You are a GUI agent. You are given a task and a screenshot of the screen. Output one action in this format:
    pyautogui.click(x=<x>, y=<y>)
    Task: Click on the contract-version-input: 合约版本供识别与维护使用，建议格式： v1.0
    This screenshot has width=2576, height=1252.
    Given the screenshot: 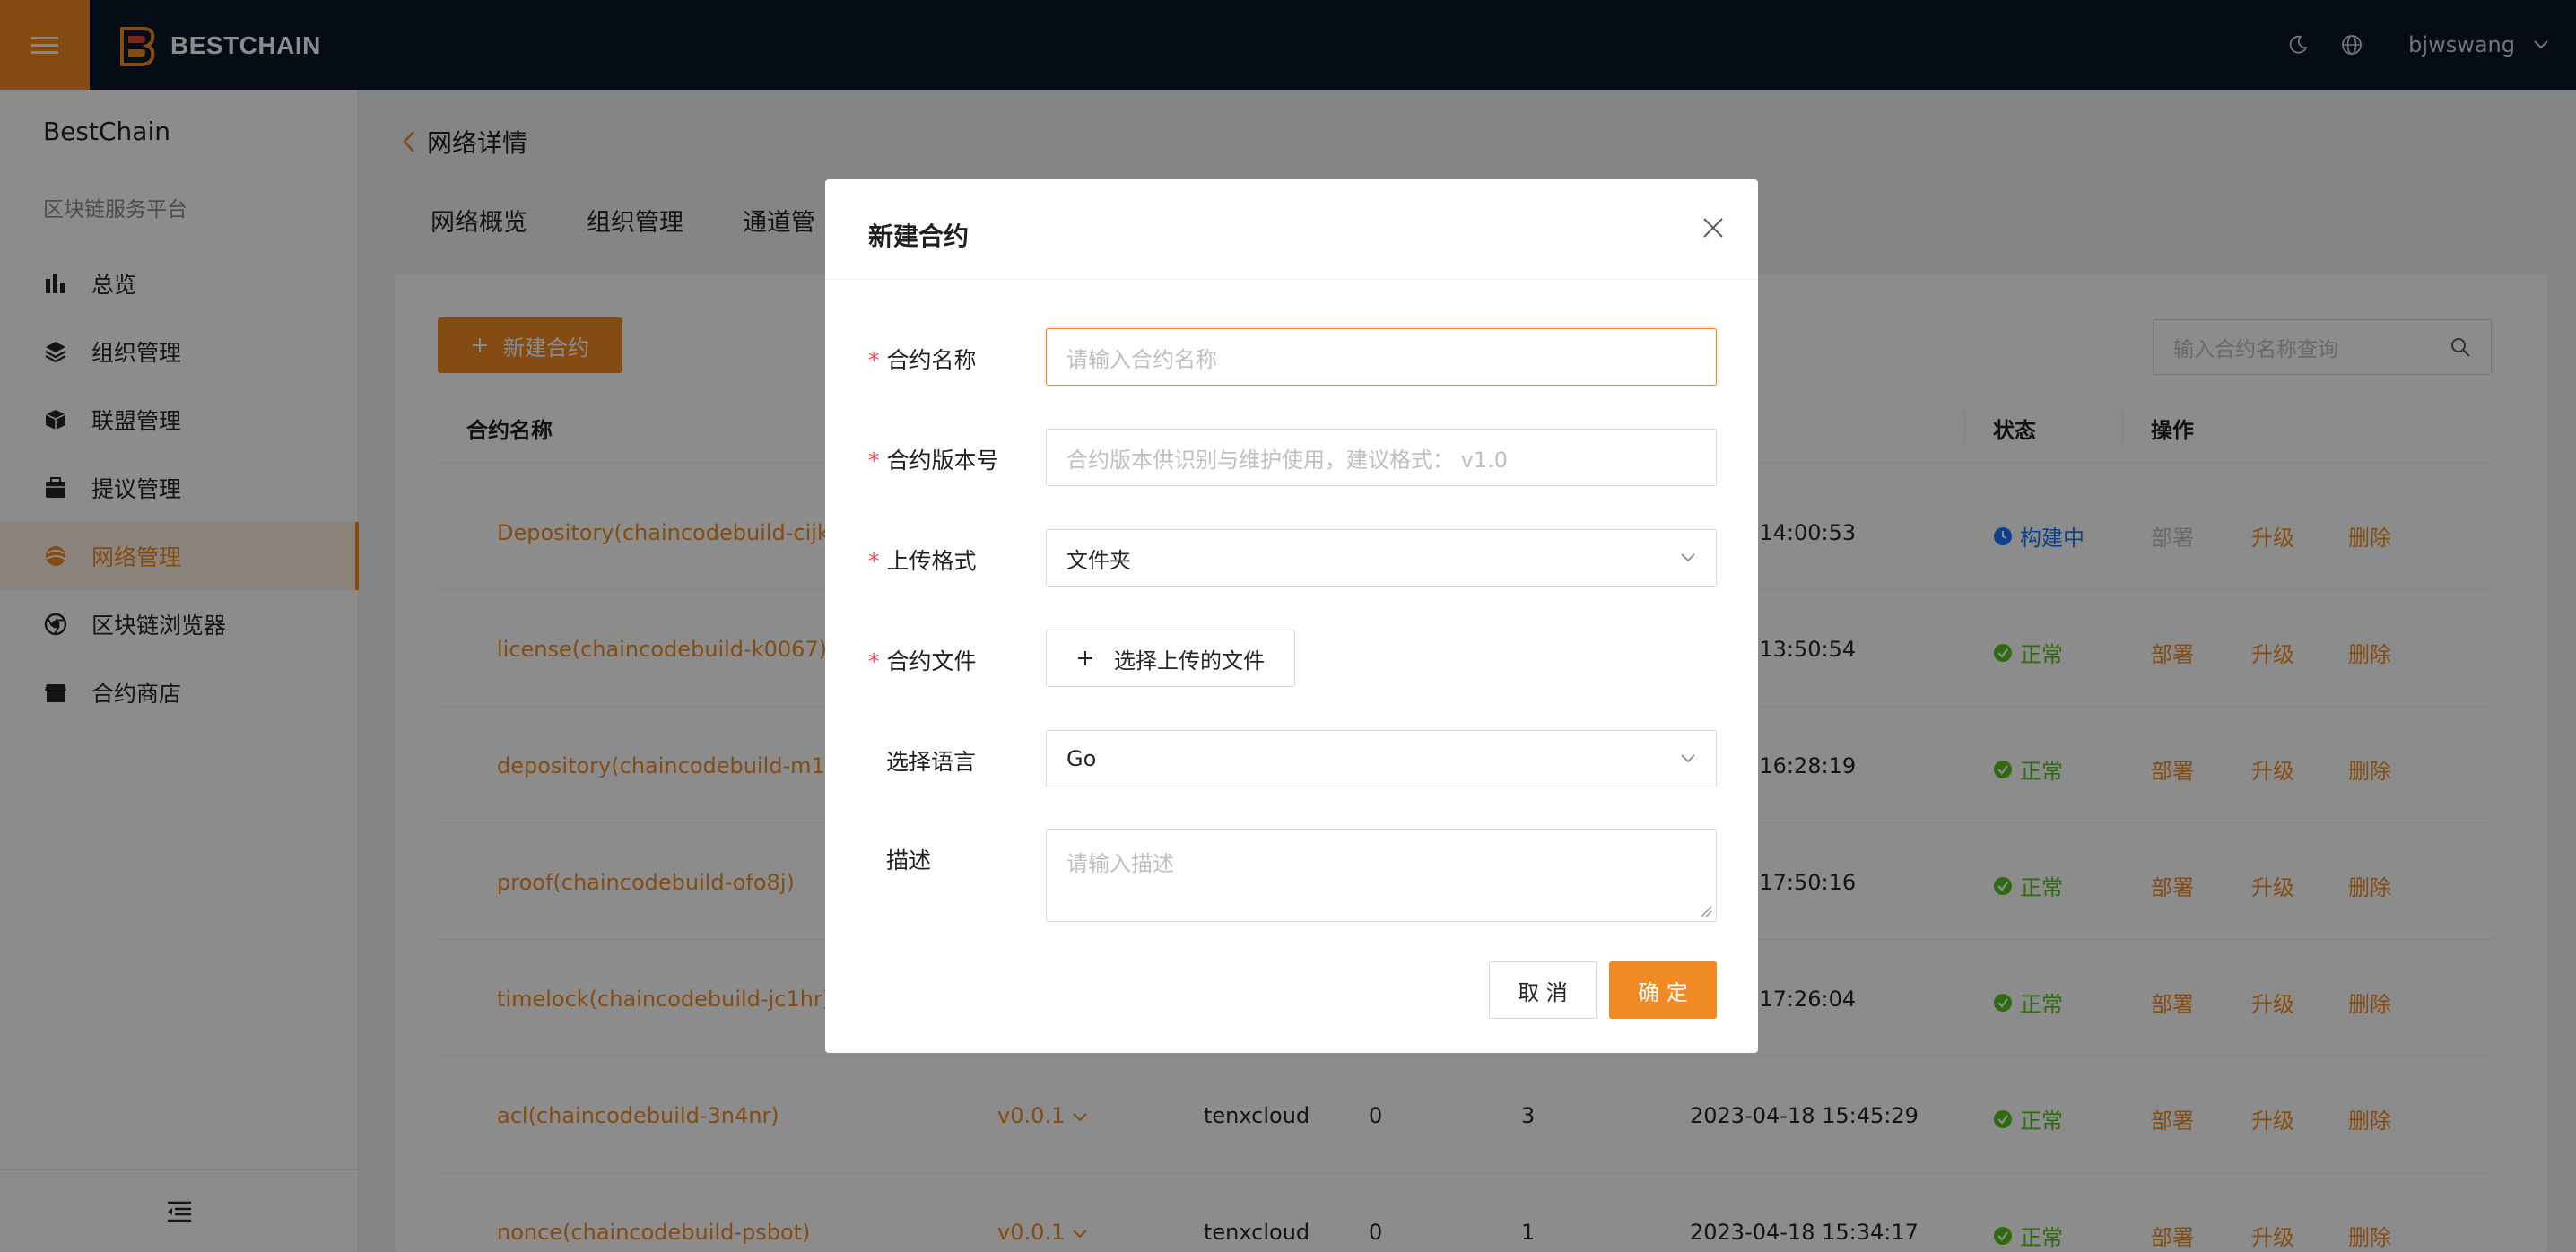 What is the action you would take?
    pyautogui.click(x=1381, y=457)
    